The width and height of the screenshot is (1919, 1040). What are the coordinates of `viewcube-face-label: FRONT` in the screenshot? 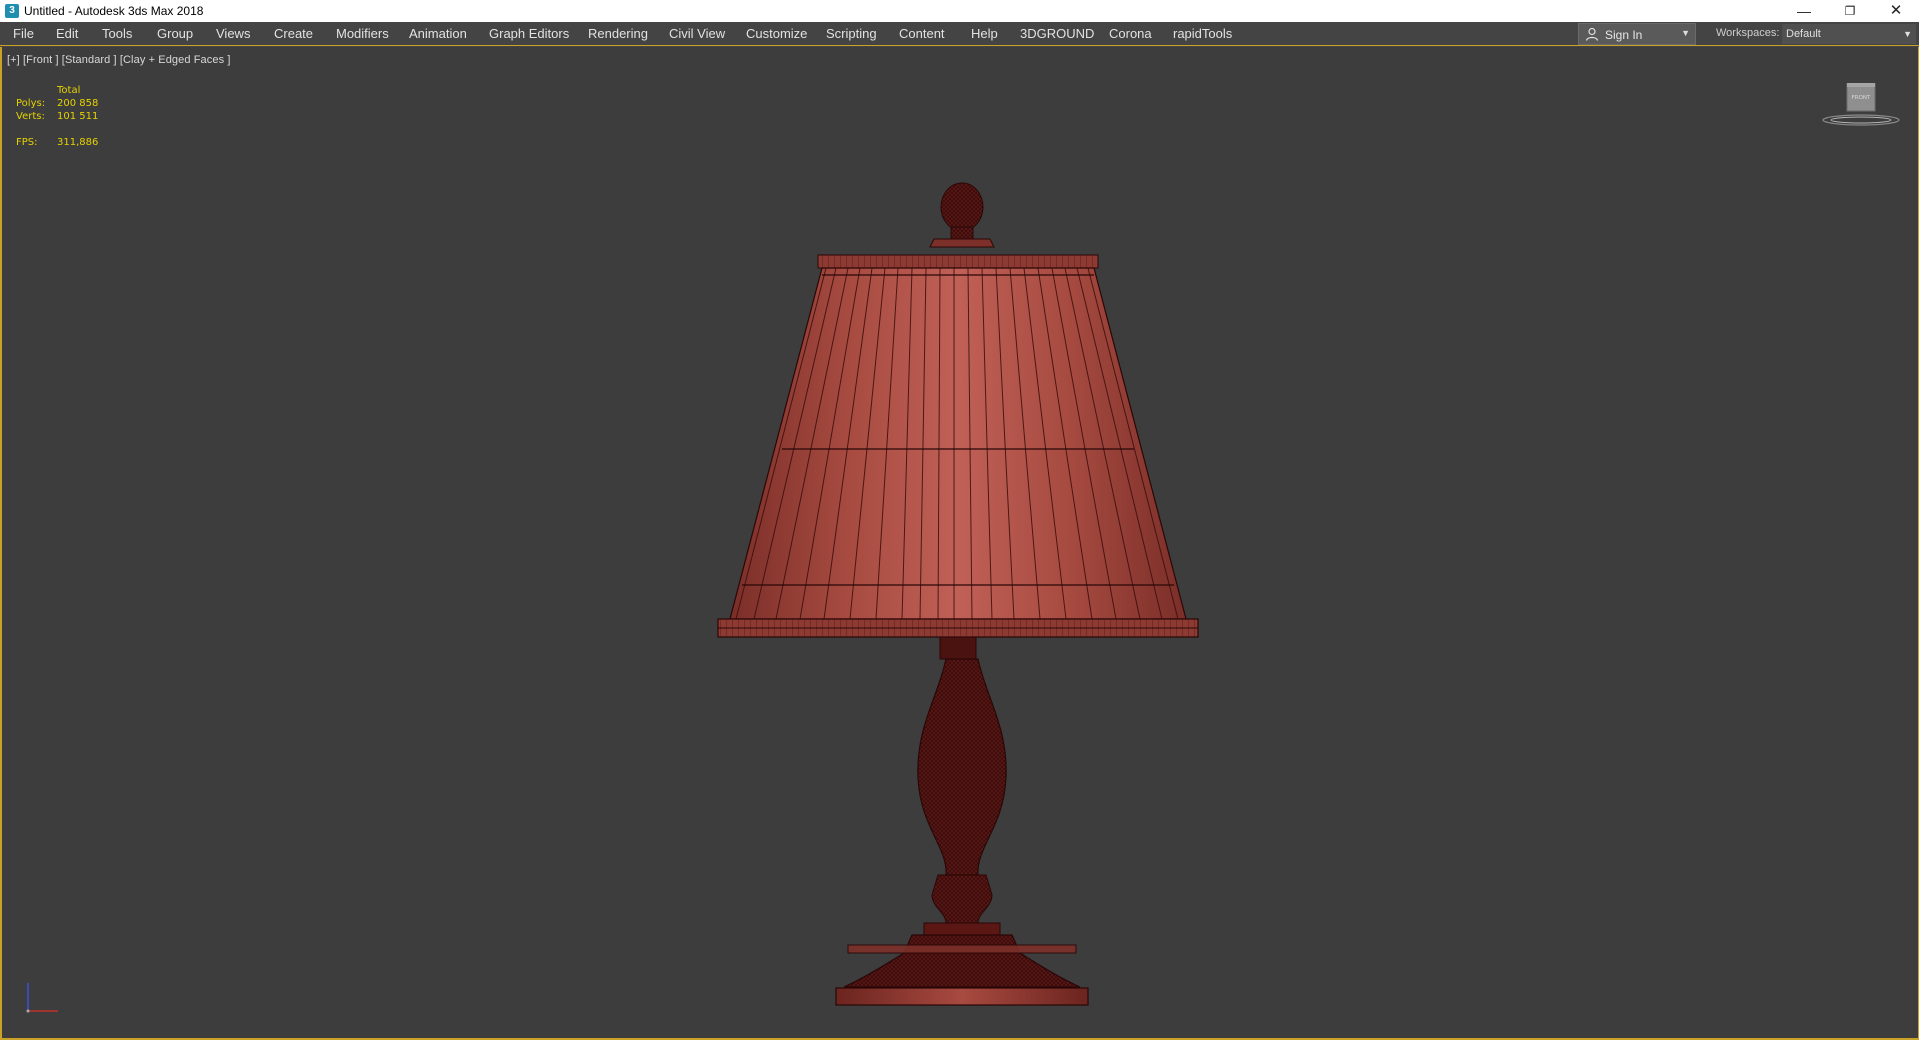 It's located at (1861, 98).